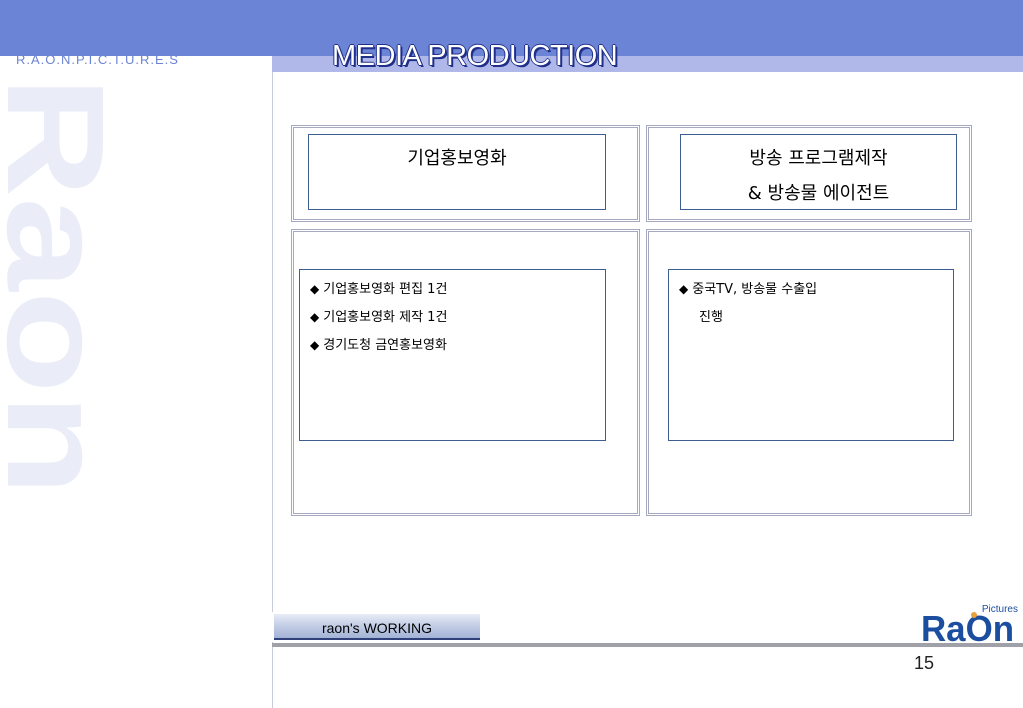  I want to click on logo-orange-accent-icon, so click(974, 615).